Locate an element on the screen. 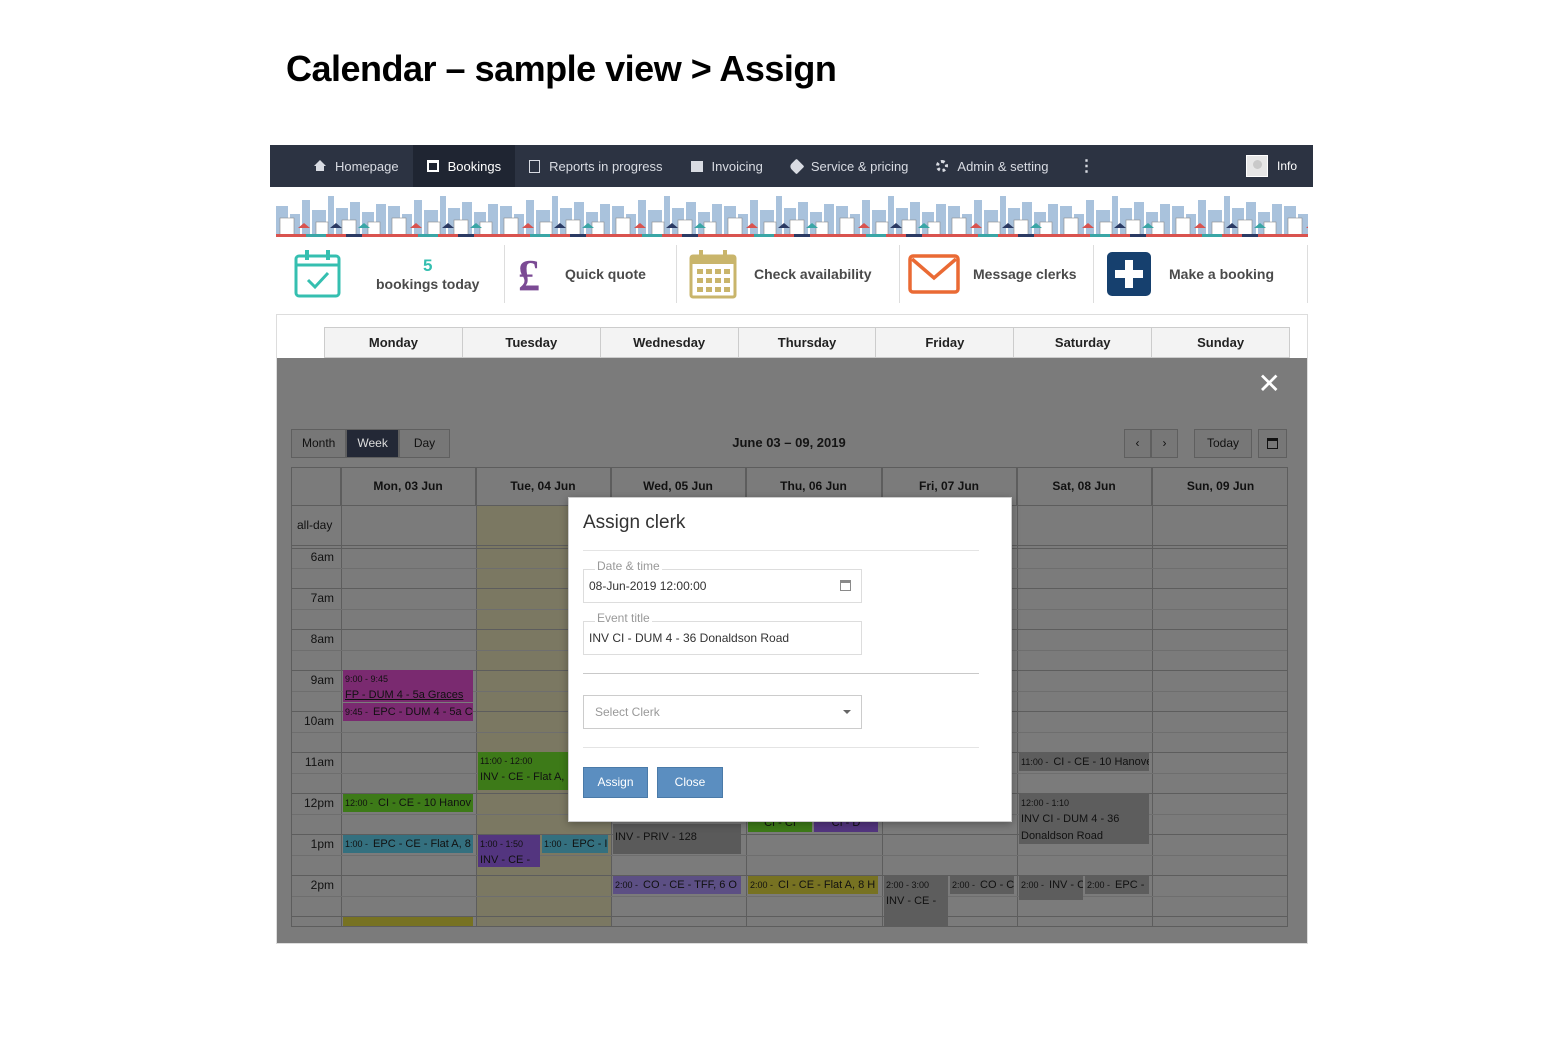  nav-reports: Reports in progress is located at coordinates (595, 166).